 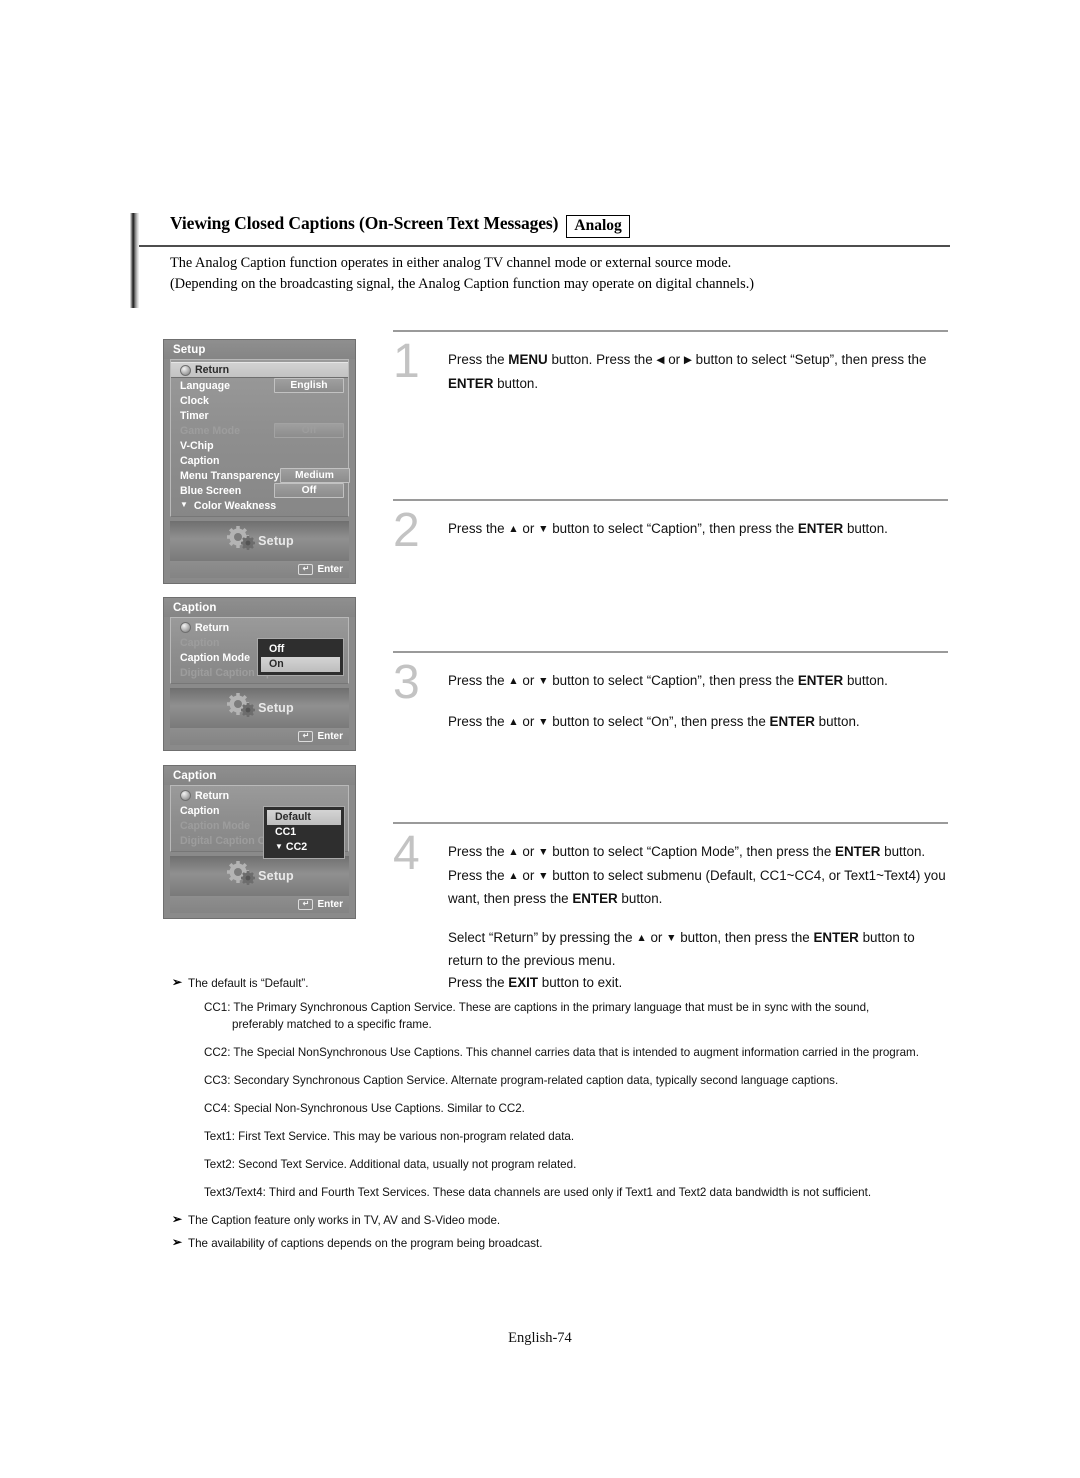 What do you see at coordinates (259, 460) in the screenshot?
I see `osd-row-caption: Caption` at bounding box center [259, 460].